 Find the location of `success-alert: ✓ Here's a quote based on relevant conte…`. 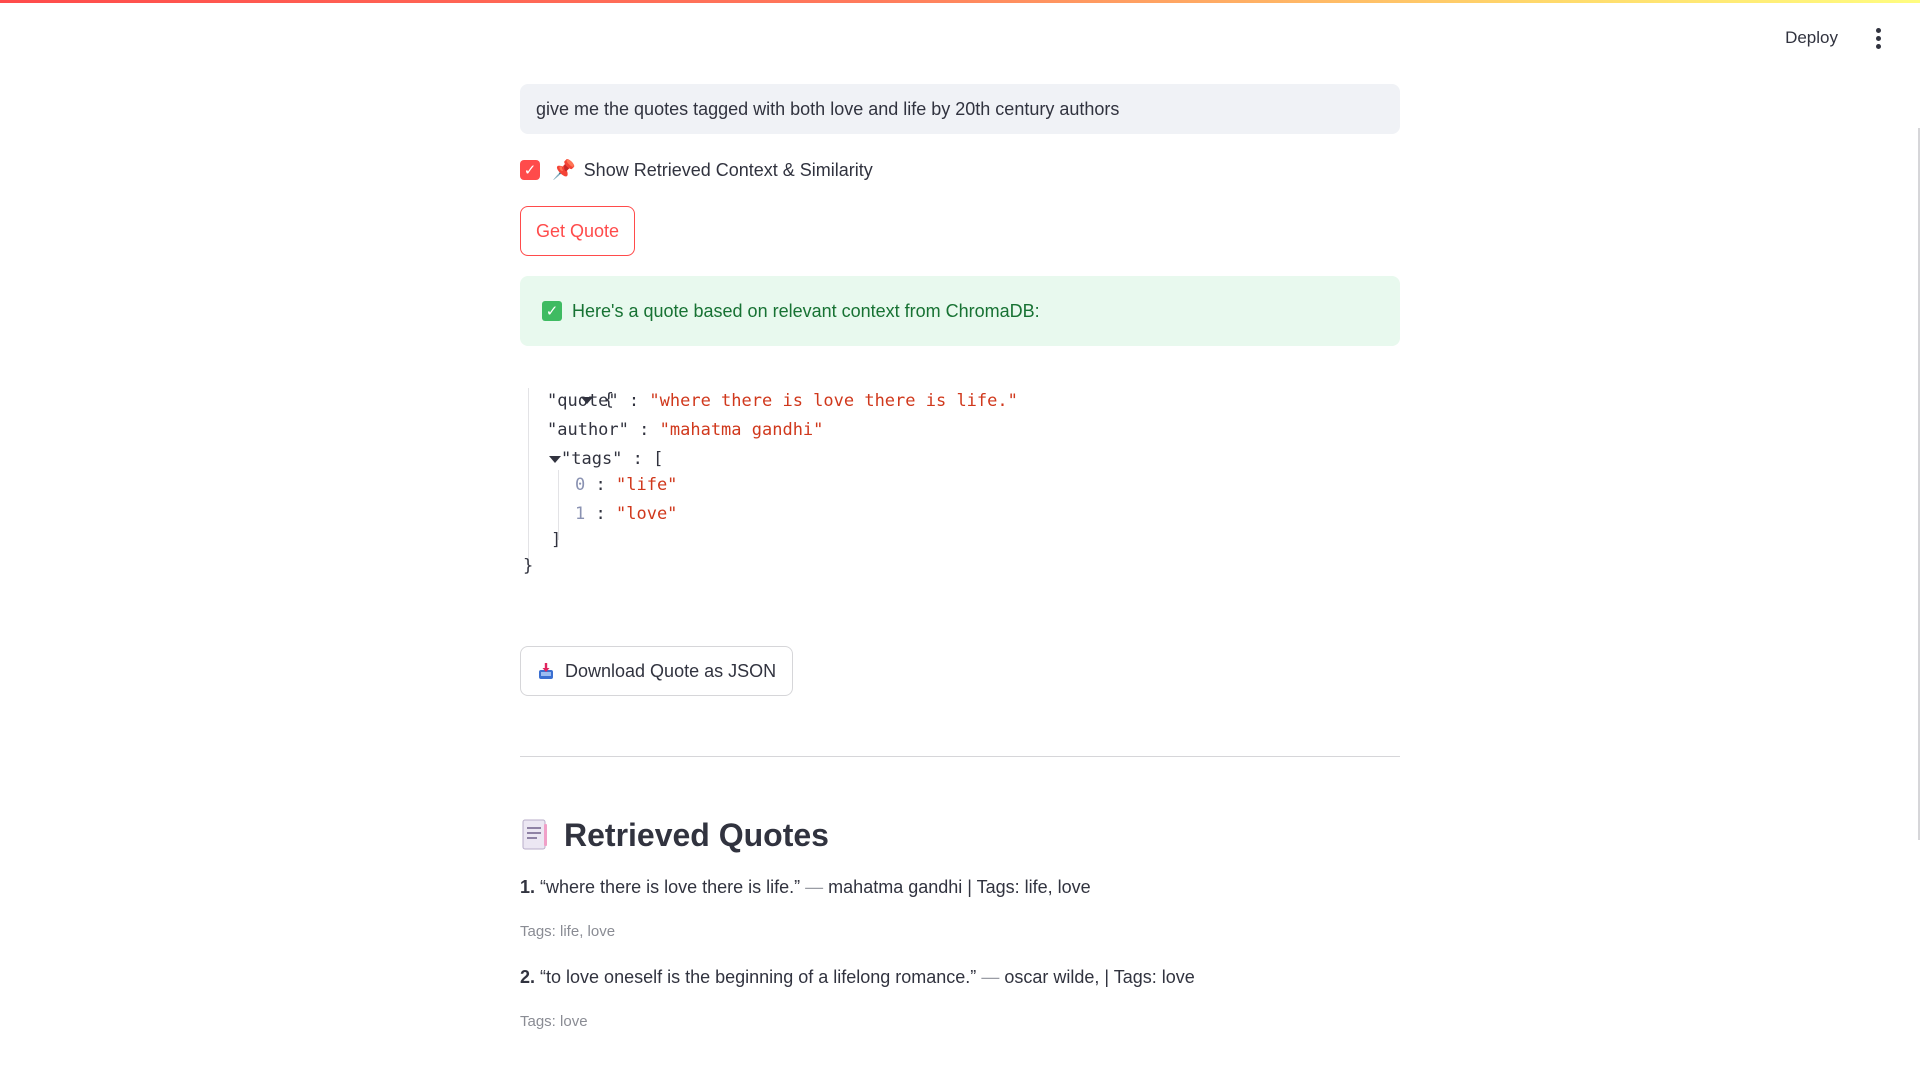

success-alert: ✓ Here's a quote based on relevant conte… is located at coordinates (960, 311).